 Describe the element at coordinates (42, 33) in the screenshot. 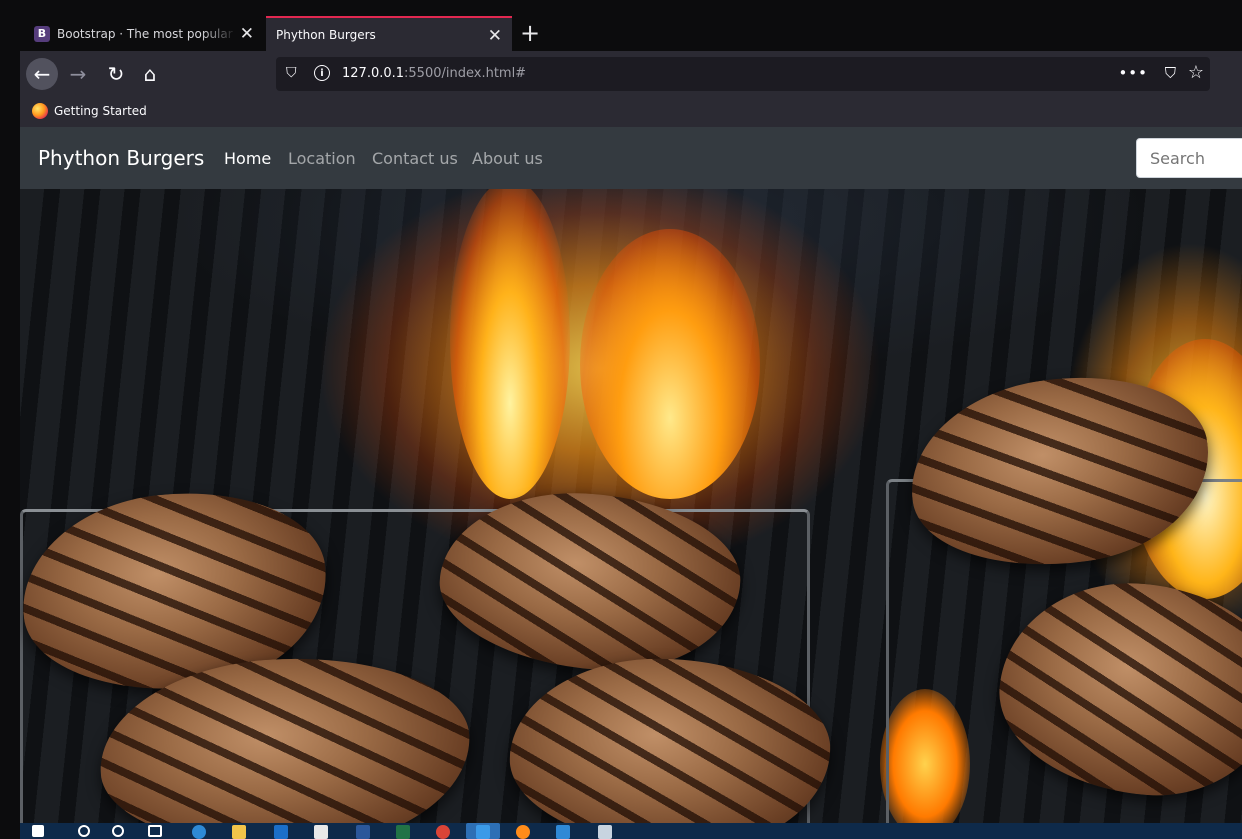

I see `bootstrap-favicon-icon: B` at that location.